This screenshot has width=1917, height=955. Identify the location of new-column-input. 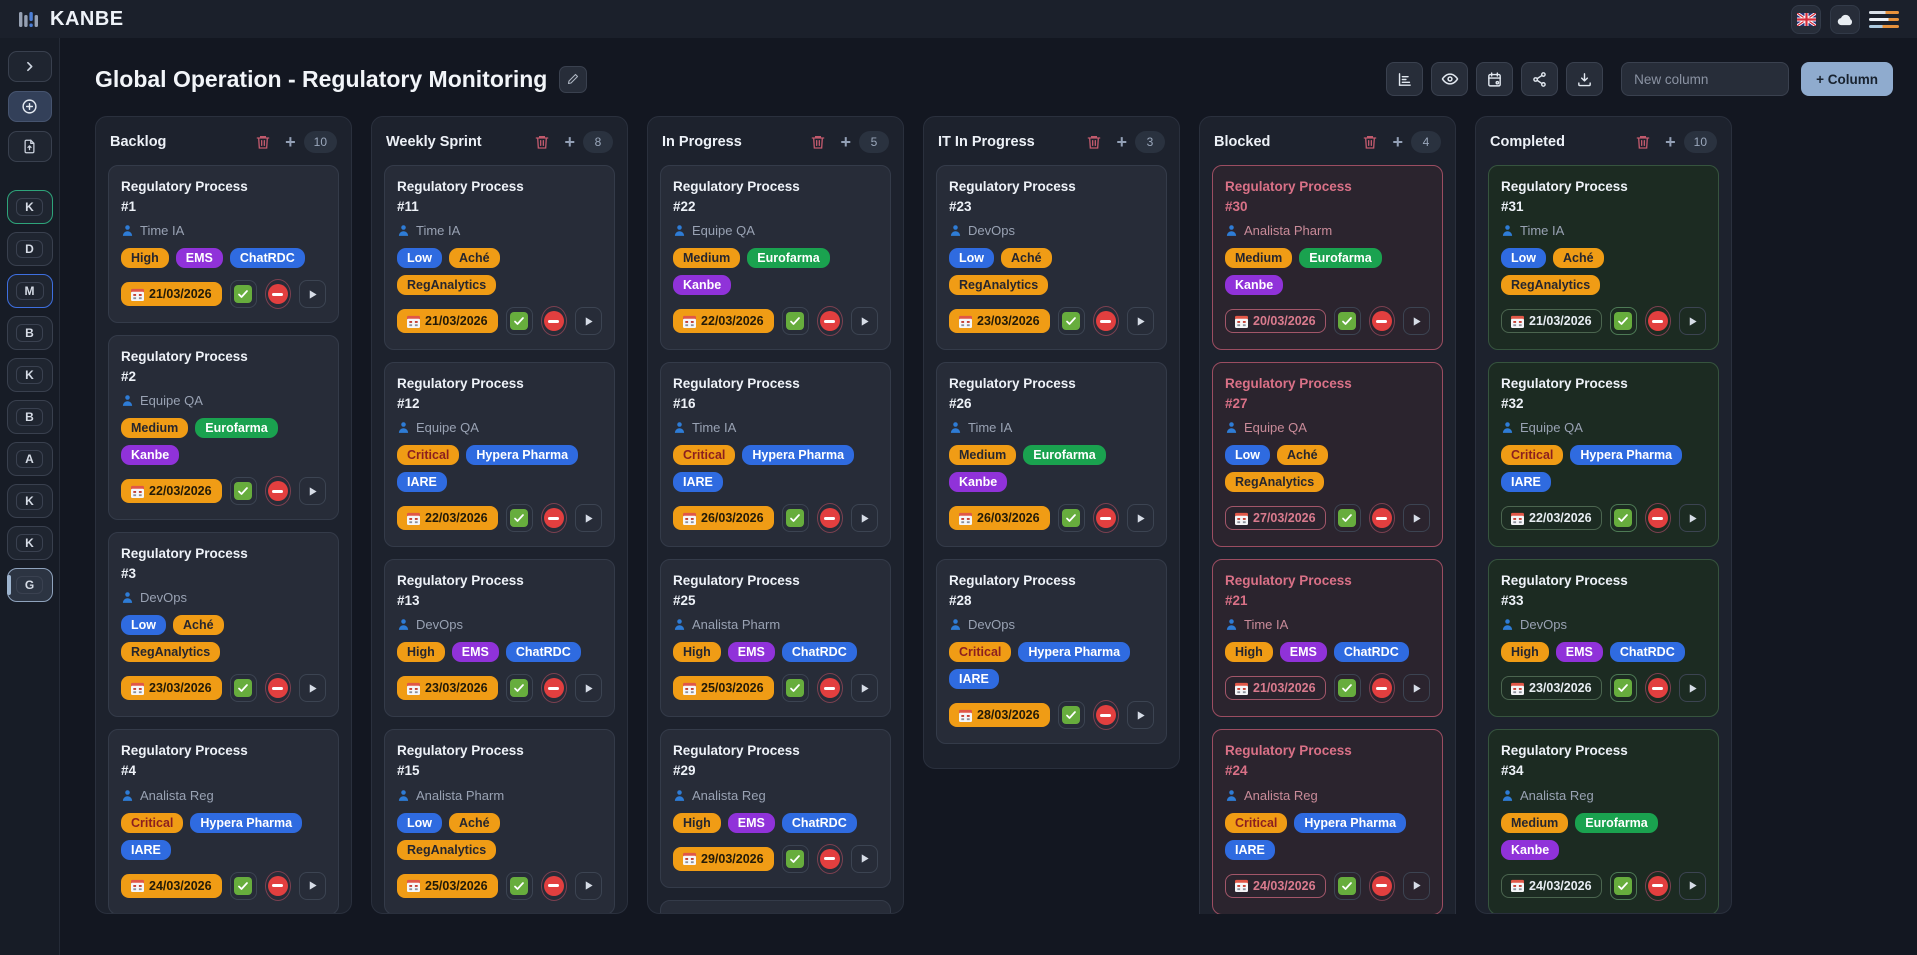
(1705, 79).